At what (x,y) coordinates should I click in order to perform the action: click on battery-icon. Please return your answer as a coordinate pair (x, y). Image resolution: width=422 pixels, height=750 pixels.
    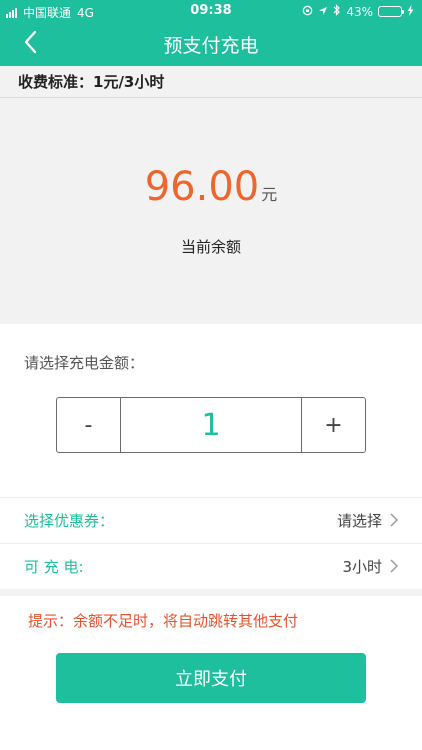
    Looking at the image, I should click on (391, 11).